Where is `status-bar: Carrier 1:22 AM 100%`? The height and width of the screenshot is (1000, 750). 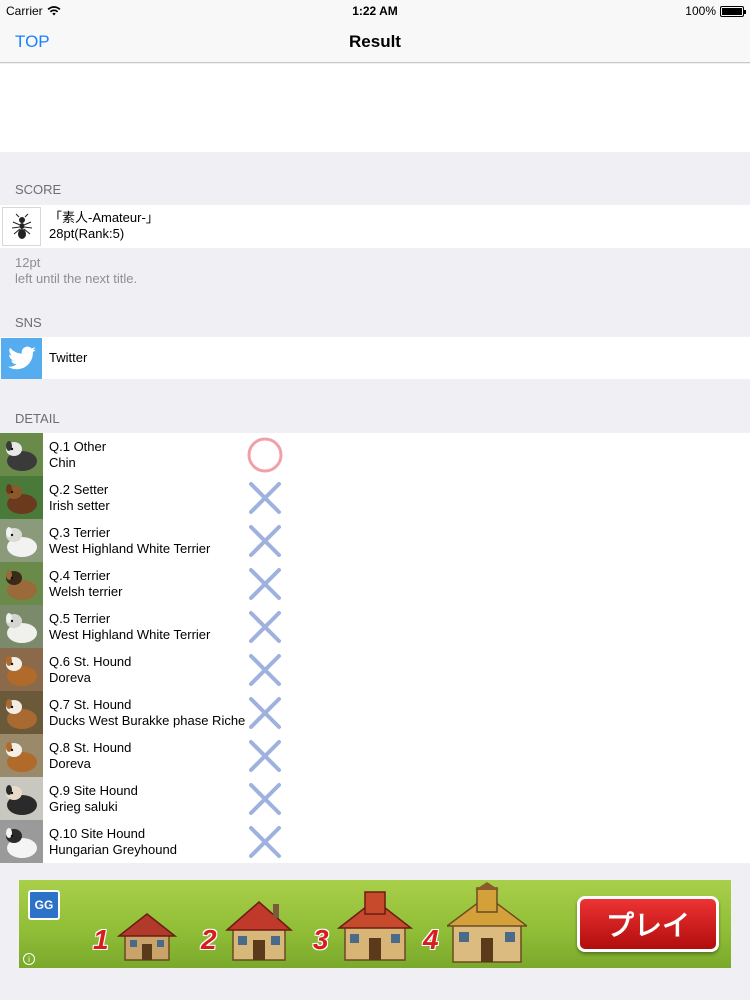
status-bar: Carrier 1:22 AM 100% is located at coordinates (375, 11).